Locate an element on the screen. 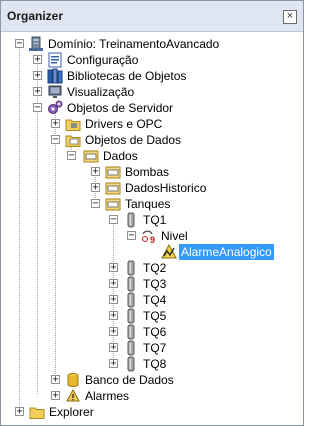 Image resolution: width=320 pixels, height=426 pixels. tree-item-bibliotecas: + Bibliotecas de Objetos is located at coordinates (151, 76).